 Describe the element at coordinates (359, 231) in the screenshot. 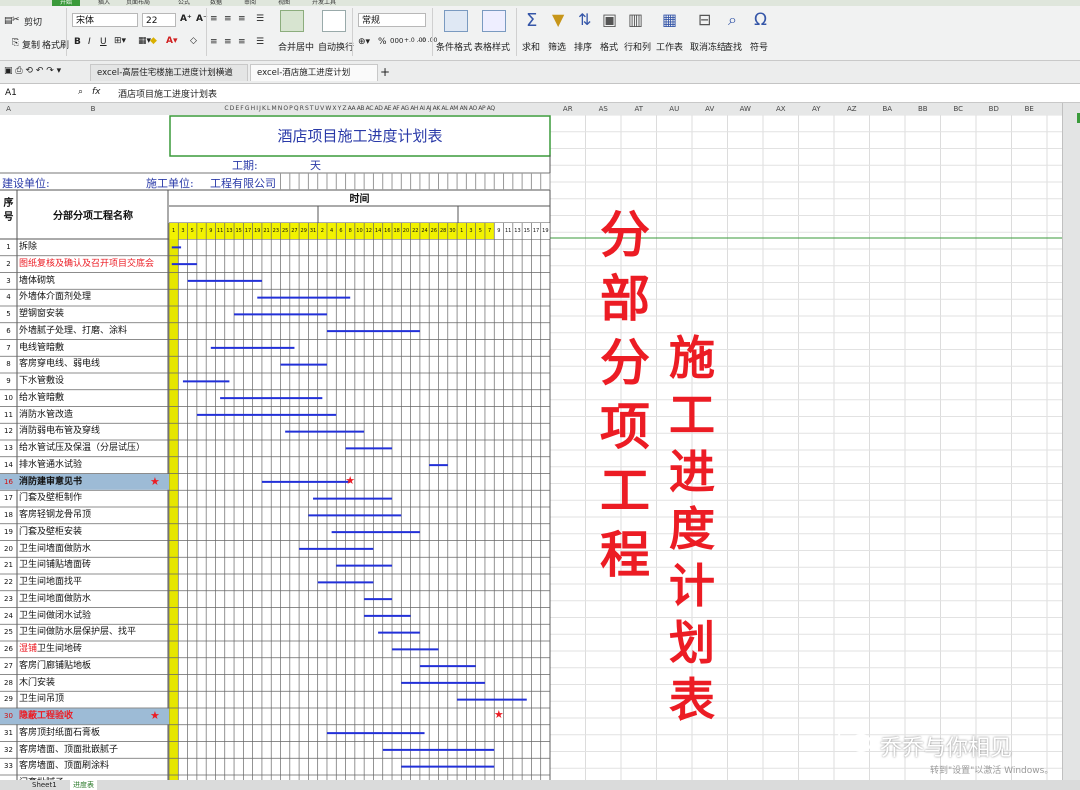

I see `day-label: 10` at that location.